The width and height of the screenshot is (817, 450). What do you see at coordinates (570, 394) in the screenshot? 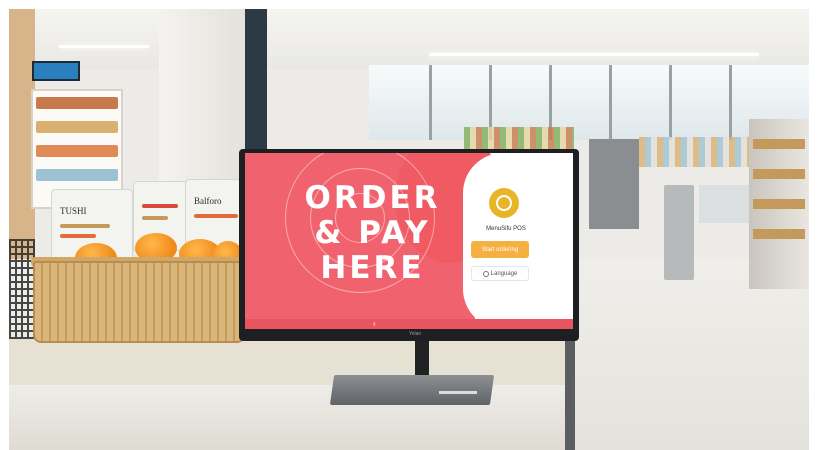
I see `counter-side` at bounding box center [570, 394].